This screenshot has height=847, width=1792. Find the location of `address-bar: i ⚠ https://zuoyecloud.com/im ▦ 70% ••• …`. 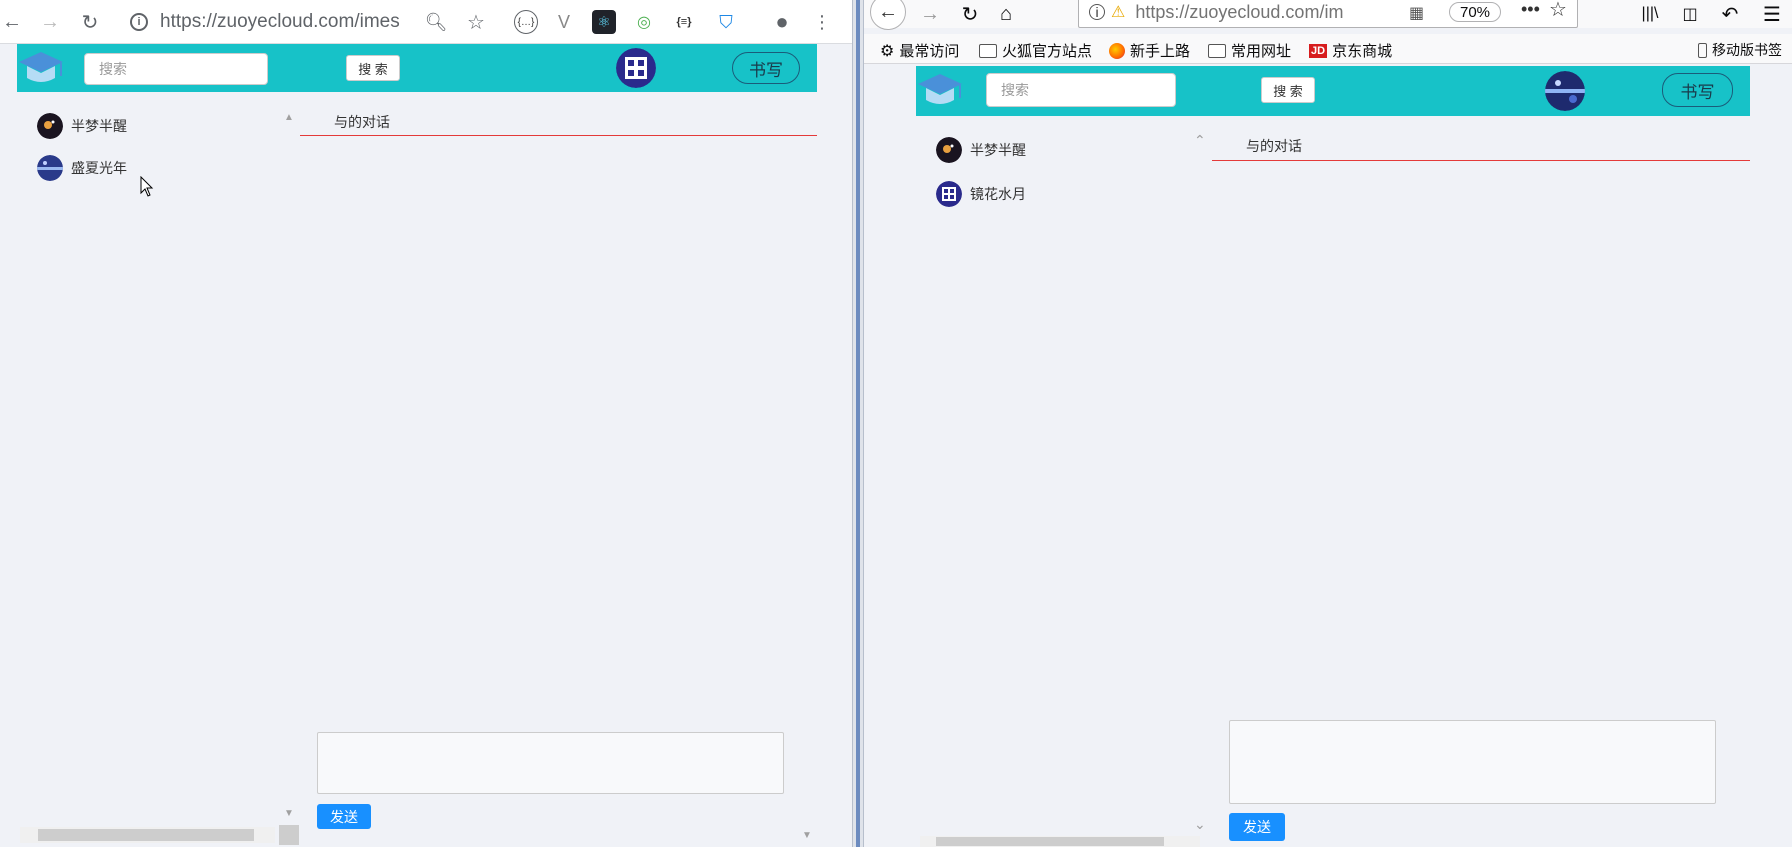

address-bar: i ⚠ https://zuoyecloud.com/im ▦ 70% ••• … is located at coordinates (1328, 14).